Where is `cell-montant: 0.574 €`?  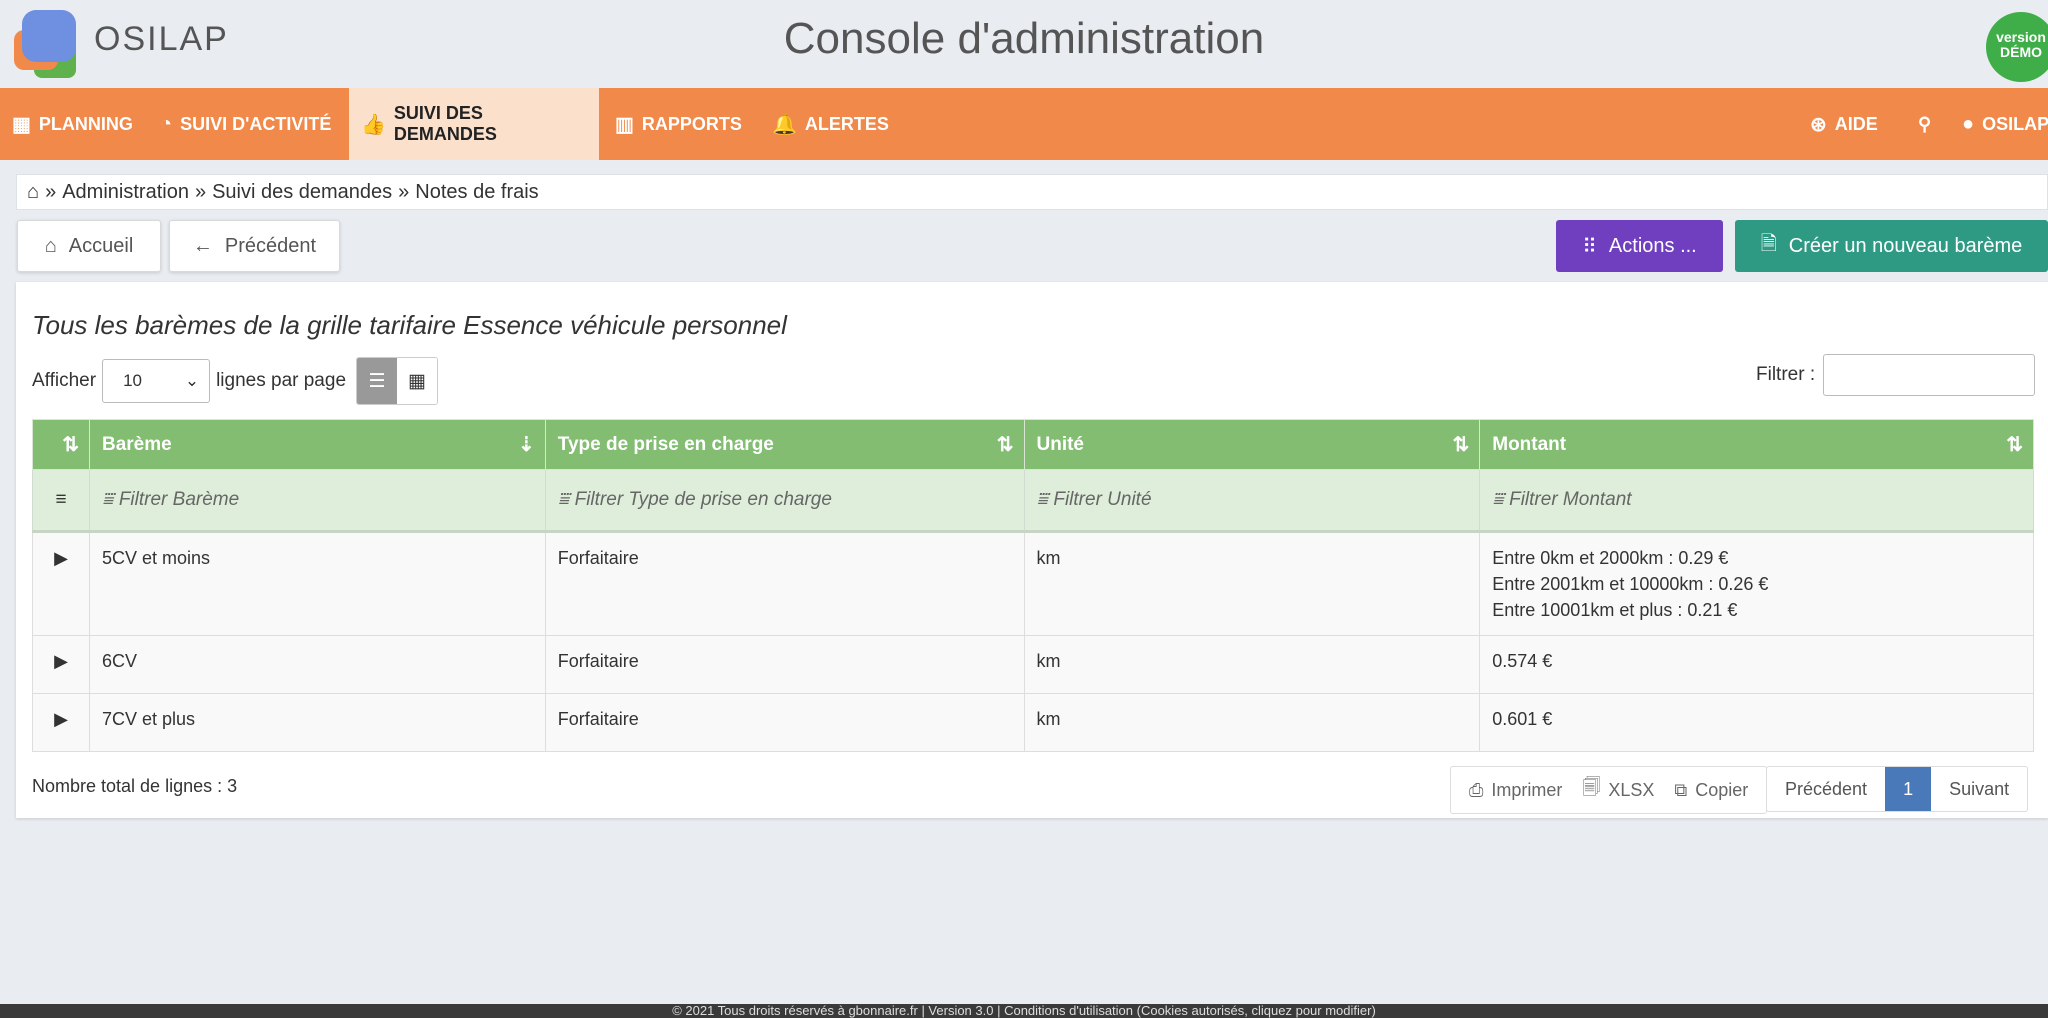 cell-montant: 0.574 € is located at coordinates (1756, 664).